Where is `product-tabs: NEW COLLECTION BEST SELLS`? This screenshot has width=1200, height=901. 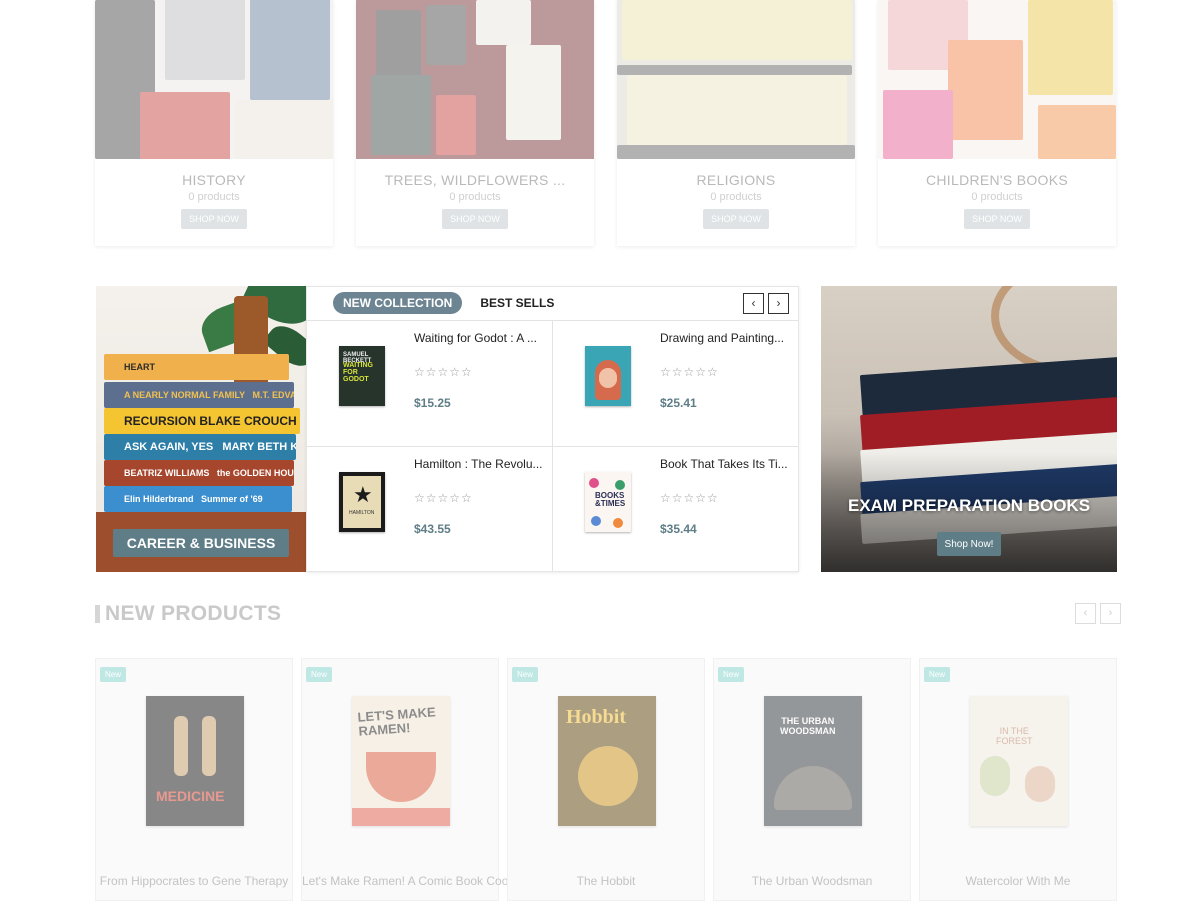
product-tabs: NEW COLLECTION BEST SELLS is located at coordinates (452, 303).